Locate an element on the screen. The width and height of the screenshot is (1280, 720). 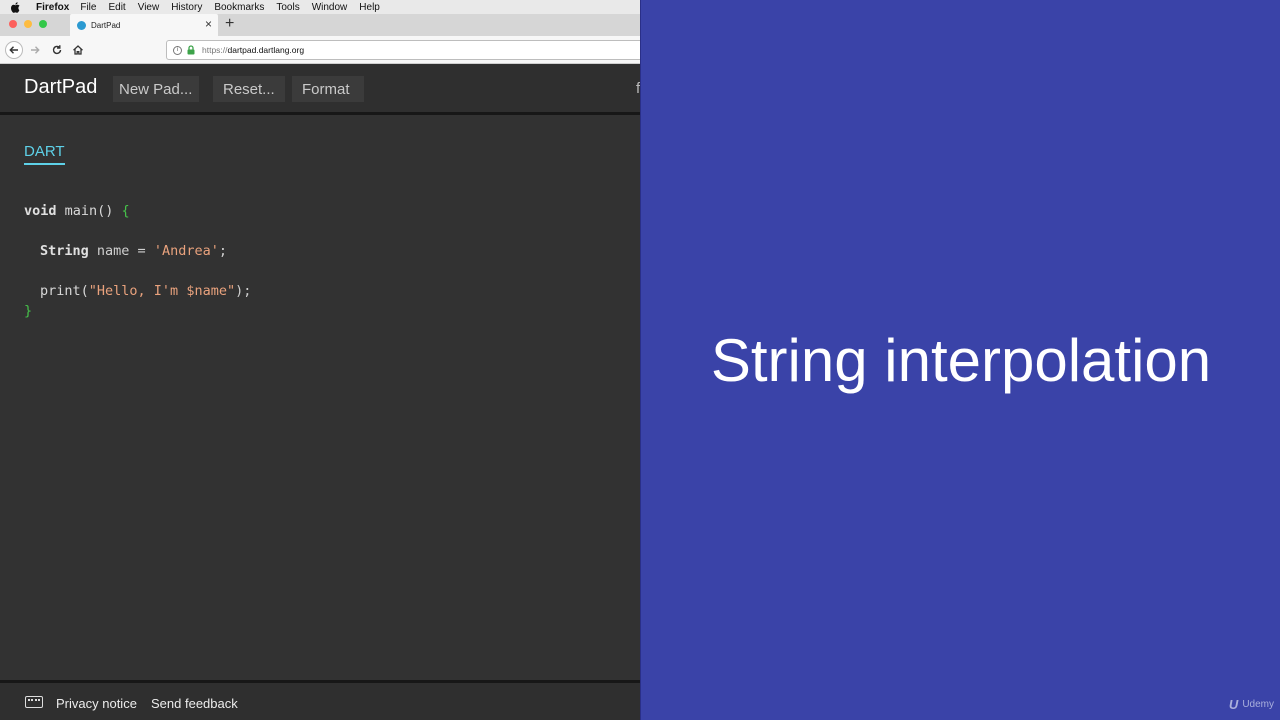
app-title: DartPad is located at coordinates (61, 87).